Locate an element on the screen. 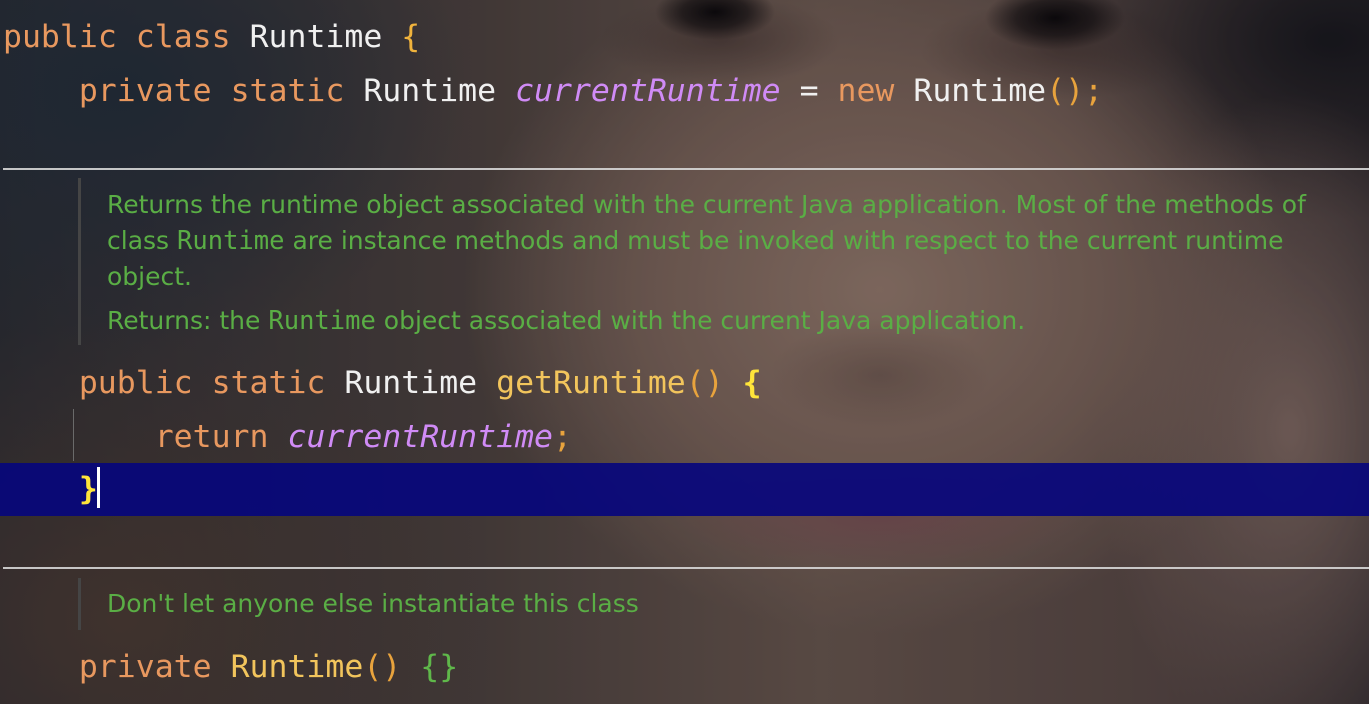 This screenshot has height=704, width=1369. field-type: Runtime is located at coordinates (429, 91).